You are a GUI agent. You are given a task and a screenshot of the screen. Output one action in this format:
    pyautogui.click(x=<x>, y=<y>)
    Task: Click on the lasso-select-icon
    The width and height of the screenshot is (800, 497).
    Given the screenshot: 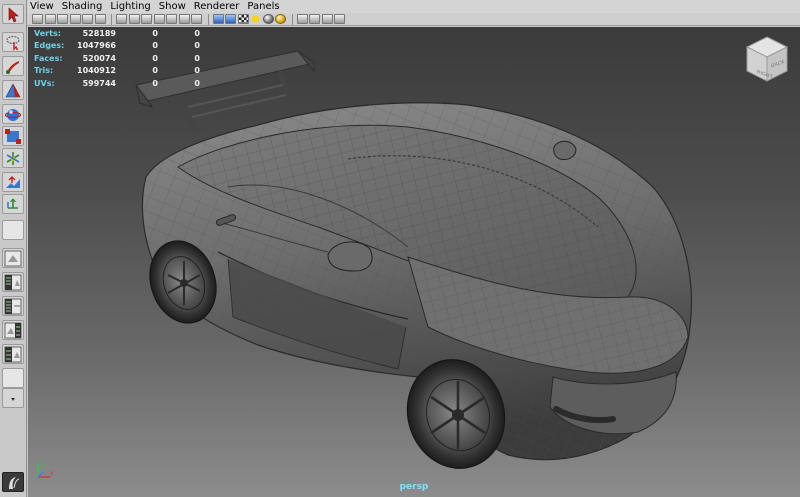 What is the action you would take?
    pyautogui.click(x=13, y=42)
    